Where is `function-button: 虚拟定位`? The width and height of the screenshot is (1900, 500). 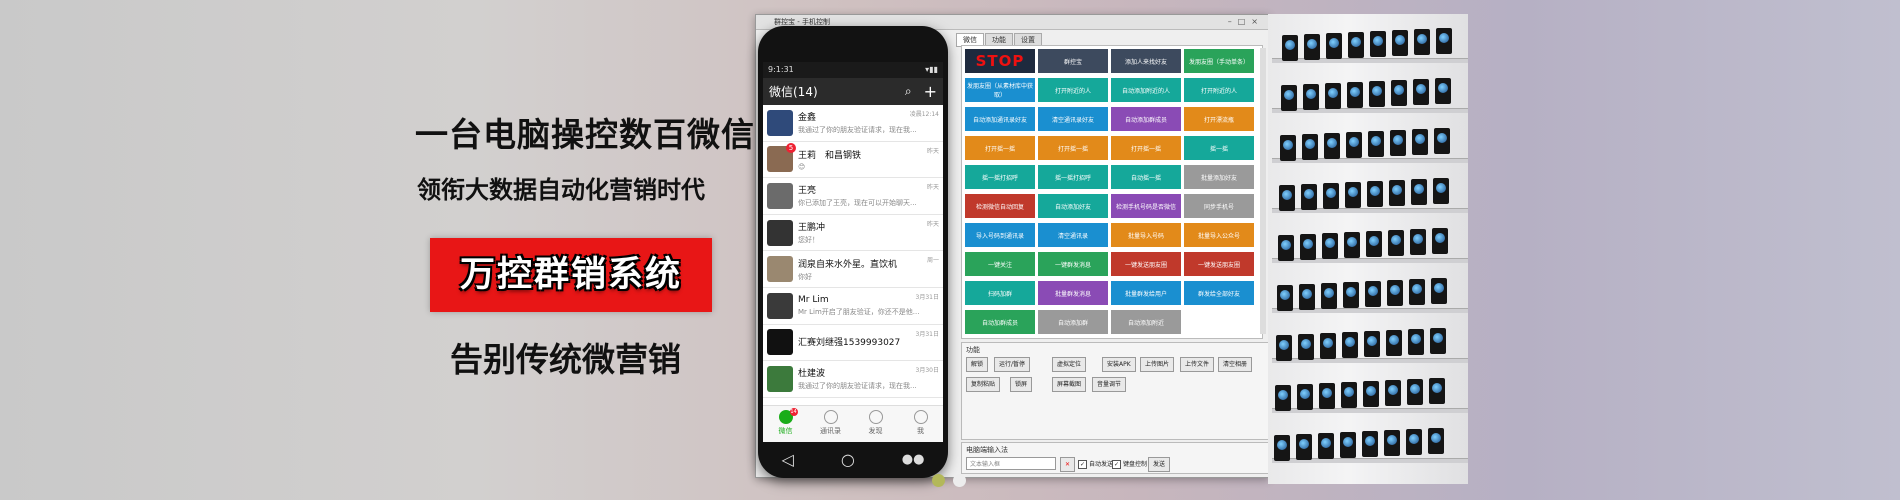 function-button: 虚拟定位 is located at coordinates (1069, 364).